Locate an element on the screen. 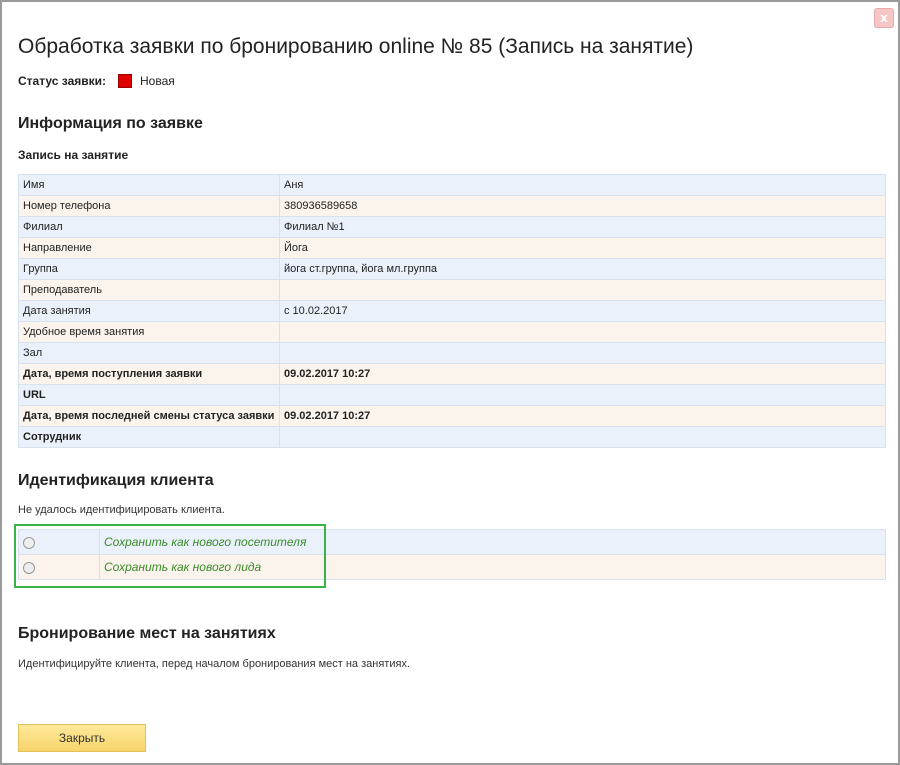 Image resolution: width=900 pixels, height=765 pixels. row-key: Группа is located at coordinates (149, 269).